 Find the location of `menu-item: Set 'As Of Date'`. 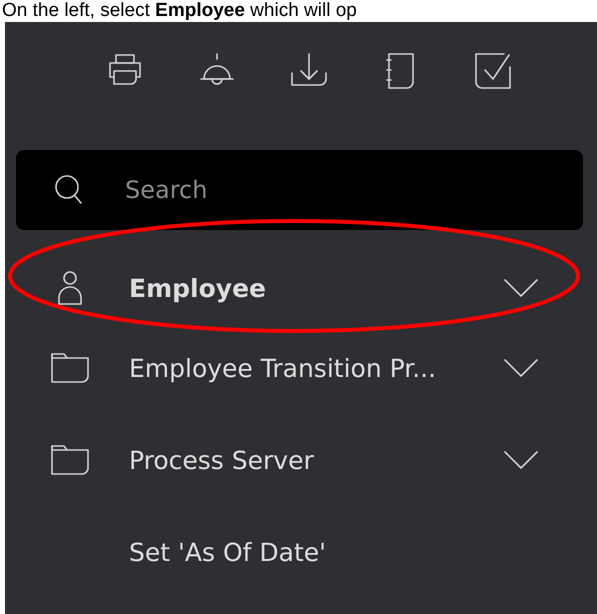

menu-item: Set 'As Of Date' is located at coordinates (301, 552).